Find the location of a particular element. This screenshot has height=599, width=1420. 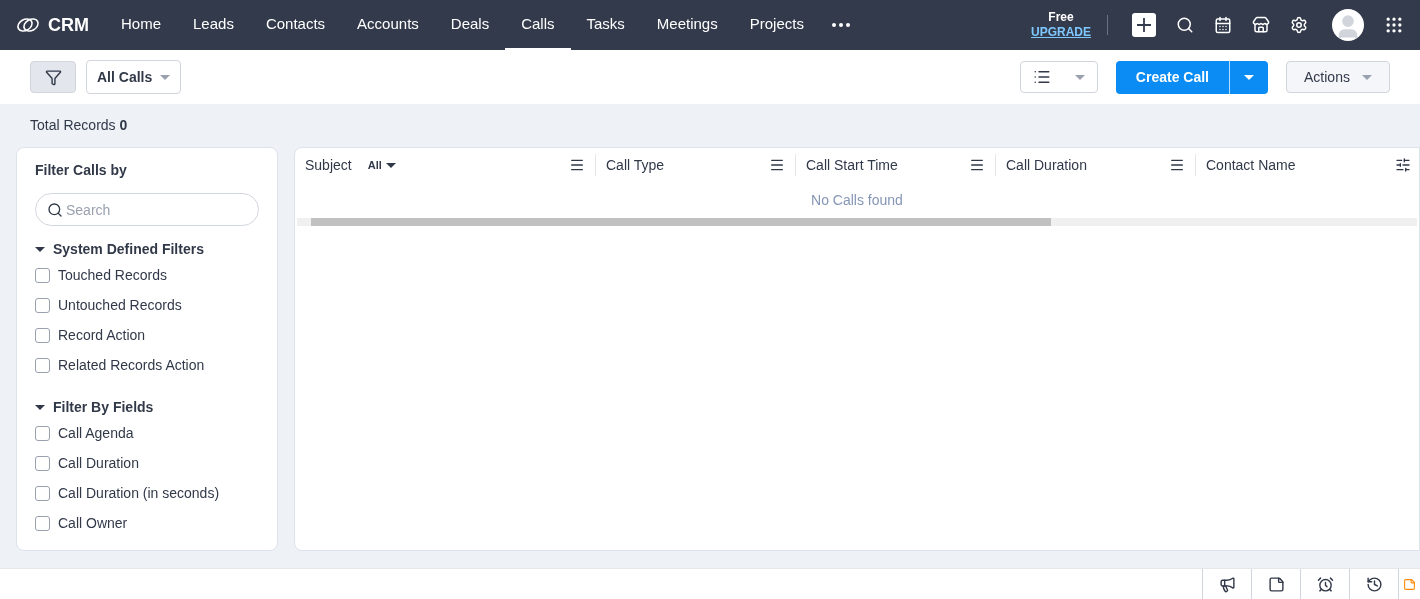

column-header: Call Duration is located at coordinates (1046, 165).